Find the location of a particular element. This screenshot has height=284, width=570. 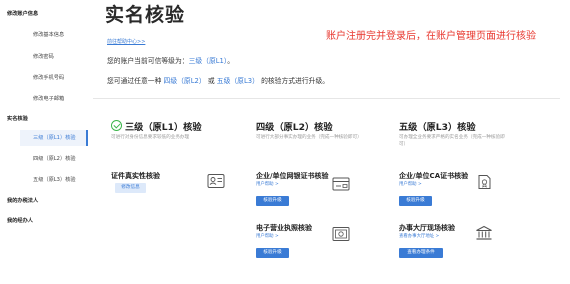

business-license-icon is located at coordinates (341, 234).